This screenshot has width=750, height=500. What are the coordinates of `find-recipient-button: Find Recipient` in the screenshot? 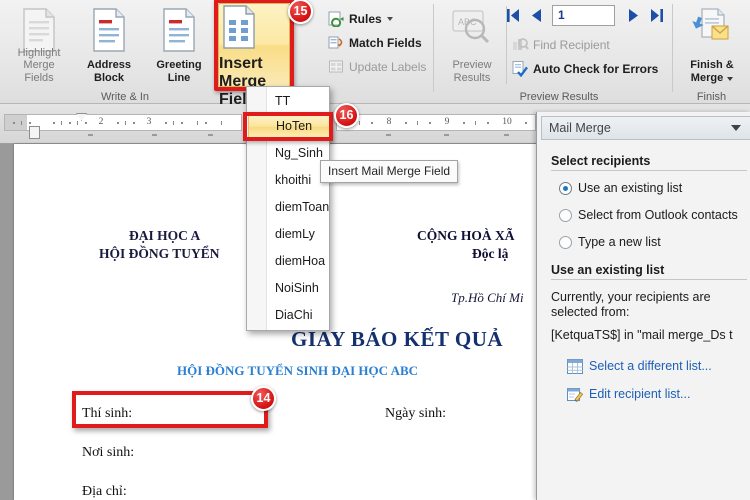 It's located at (561, 44).